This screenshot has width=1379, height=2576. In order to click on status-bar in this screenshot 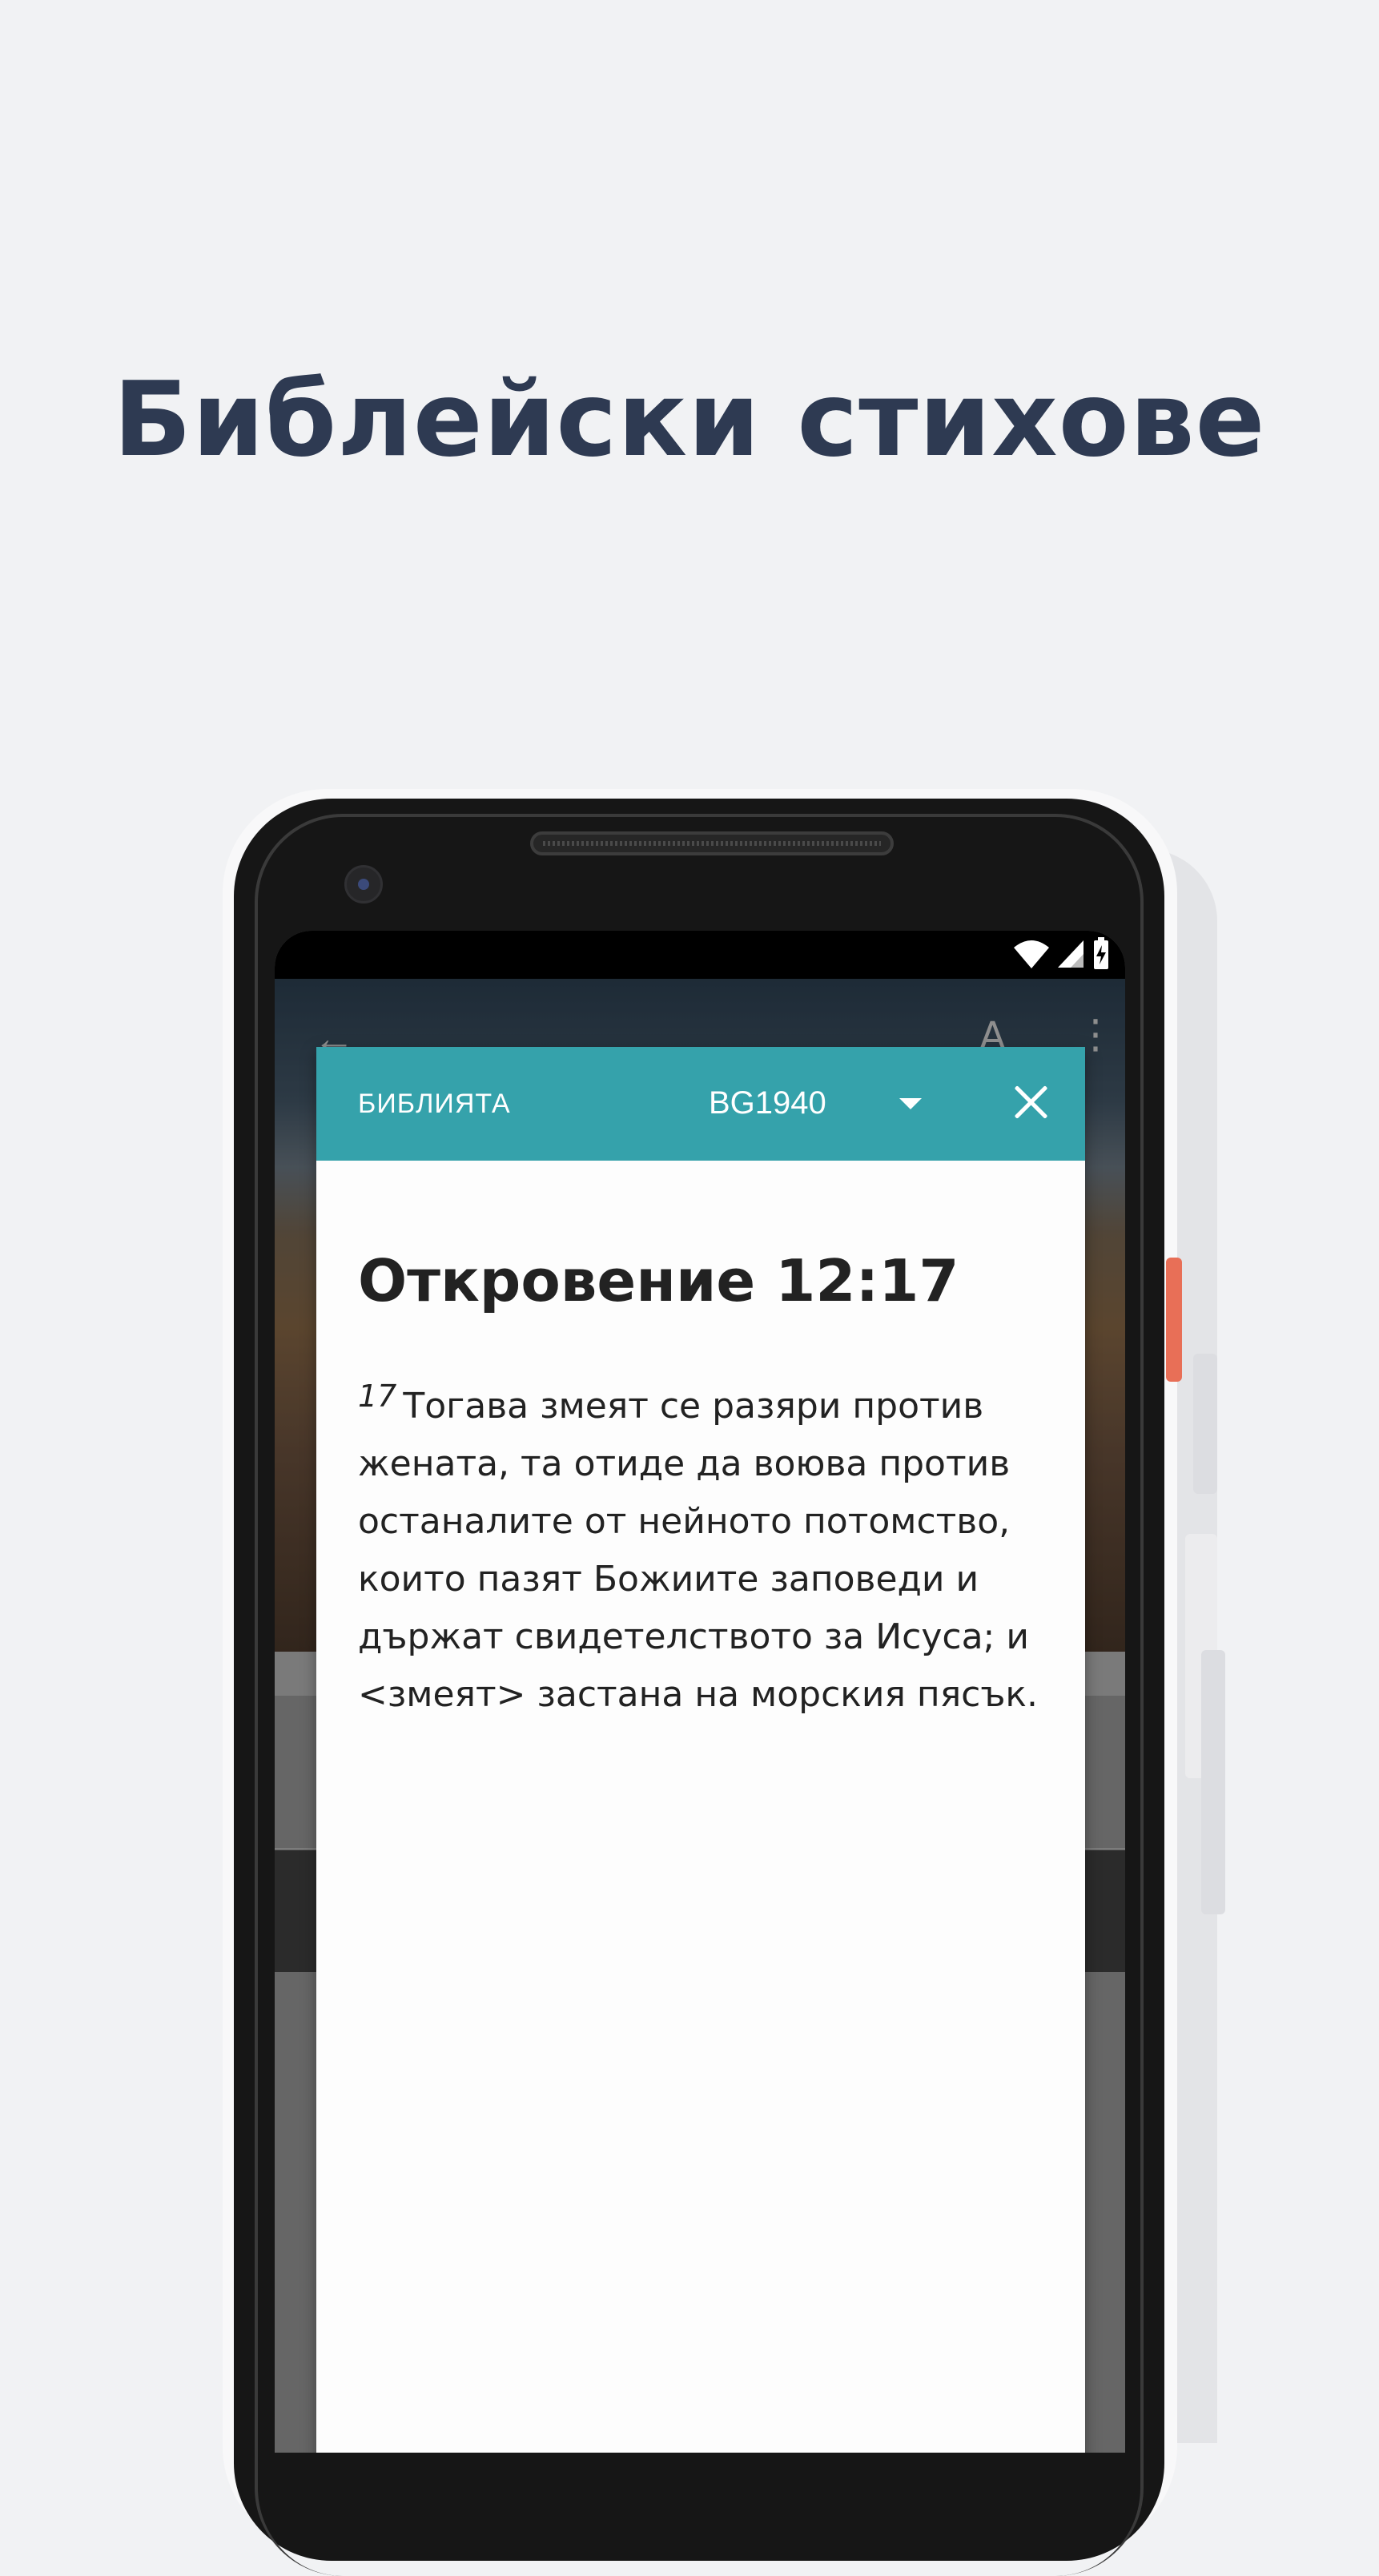, I will do `click(700, 955)`.